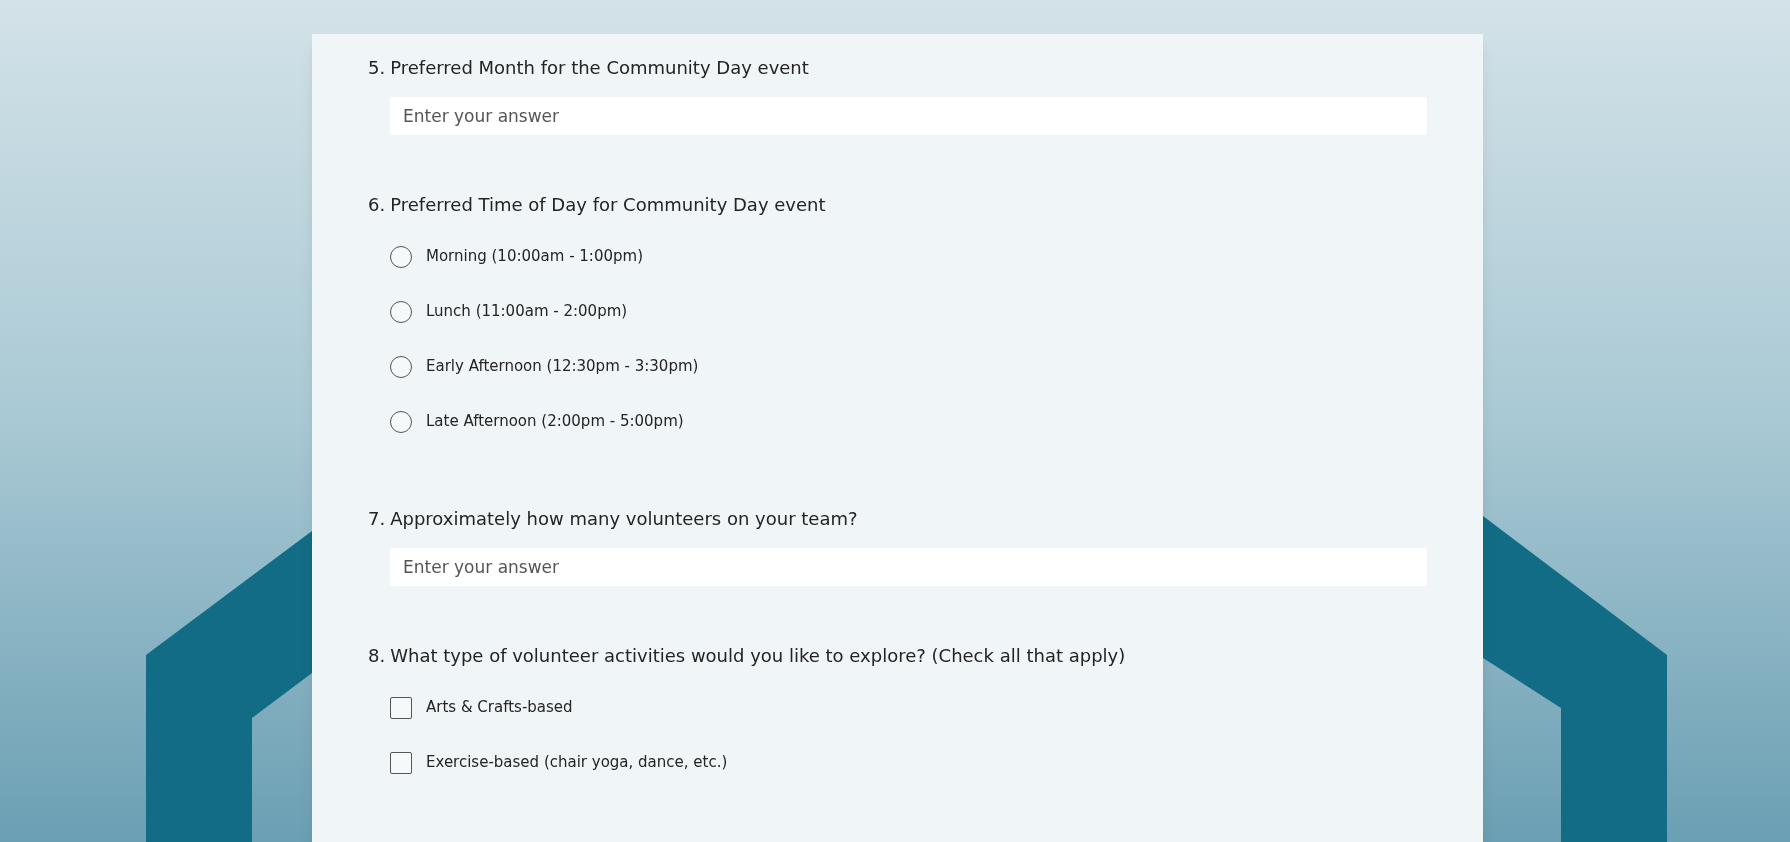 The height and width of the screenshot is (842, 1790). What do you see at coordinates (555, 422) in the screenshot?
I see `option-label: Late Afternoon (2:00pm - 5:00pm)` at bounding box center [555, 422].